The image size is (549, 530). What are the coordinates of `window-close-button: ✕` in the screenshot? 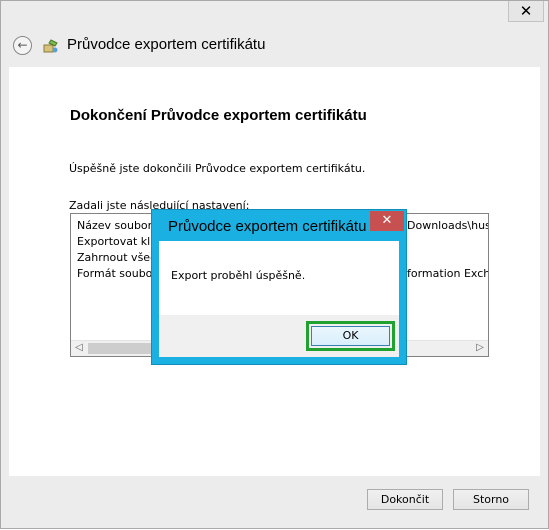 It's located at (526, 11).